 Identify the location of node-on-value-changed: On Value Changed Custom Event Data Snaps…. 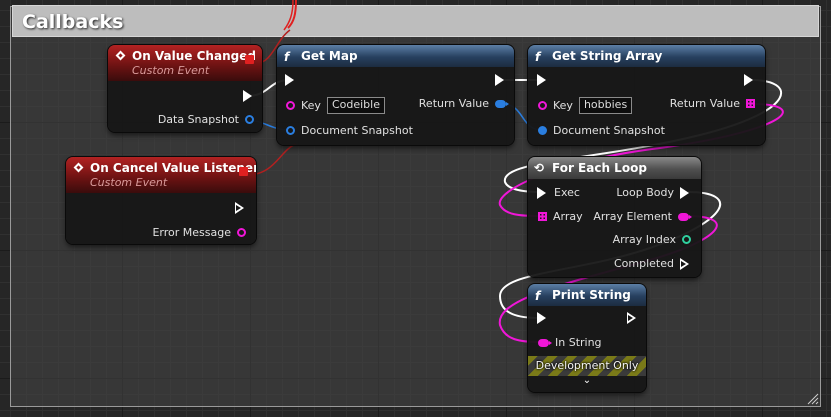
(185, 88).